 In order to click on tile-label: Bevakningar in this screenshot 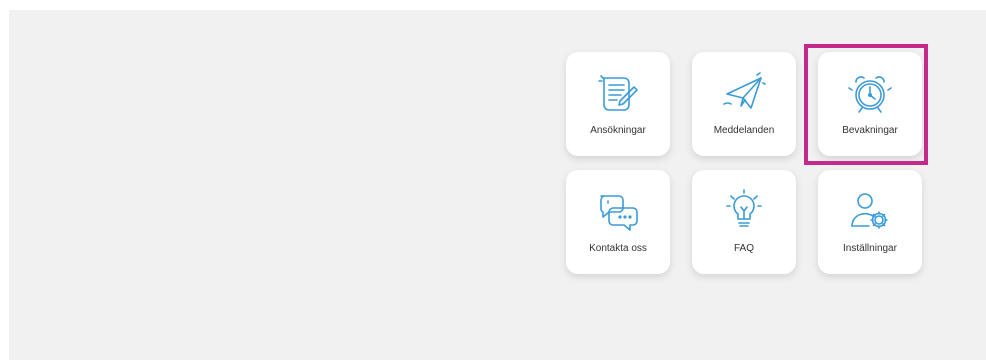, I will do `click(870, 130)`.